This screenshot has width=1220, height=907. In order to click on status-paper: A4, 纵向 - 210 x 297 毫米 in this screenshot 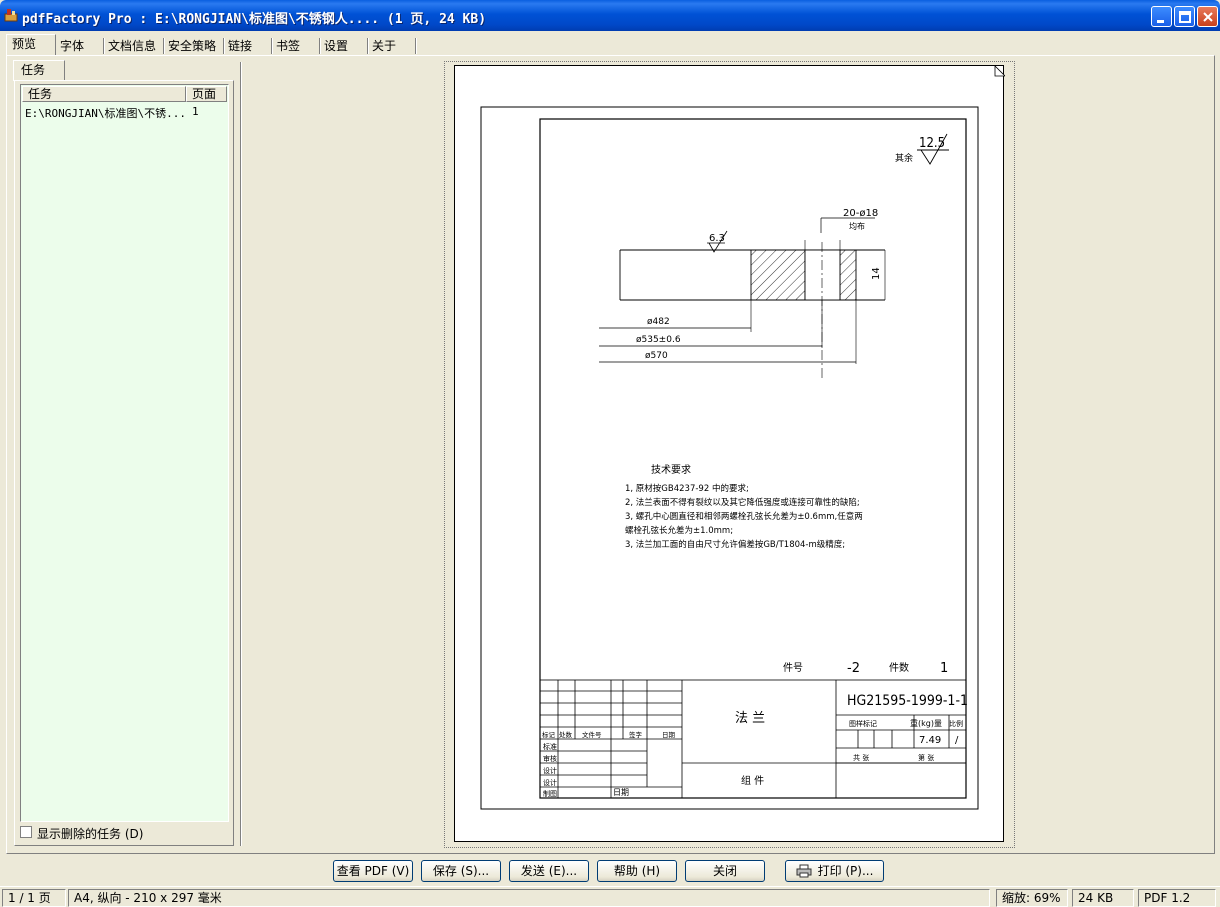, I will do `click(529, 898)`.